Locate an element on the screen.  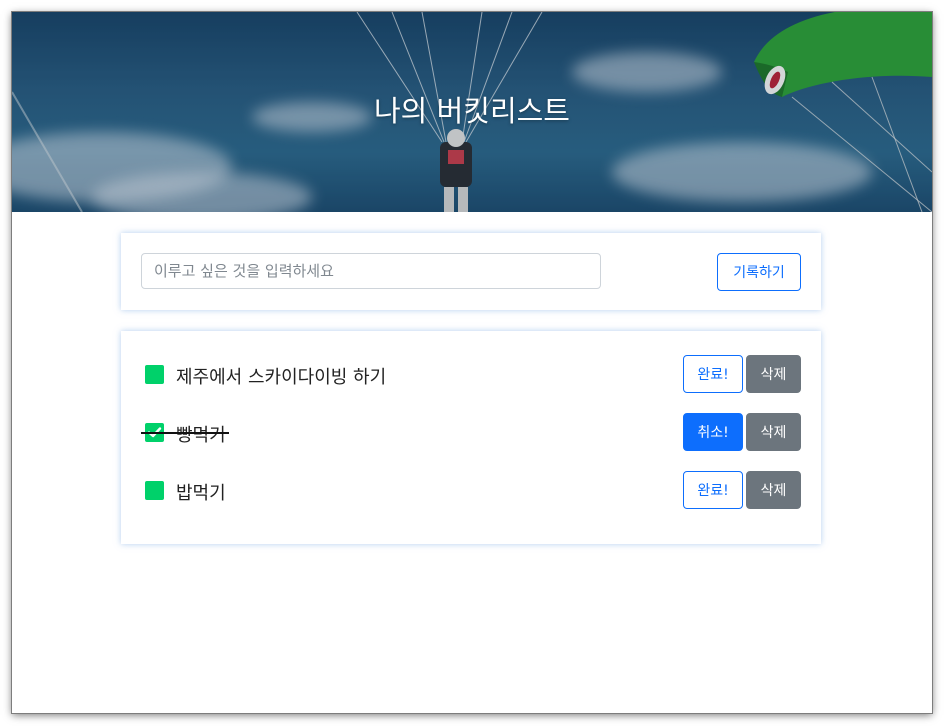
list-item: 밥먹기 완료! 삭제 is located at coordinates (471, 490).